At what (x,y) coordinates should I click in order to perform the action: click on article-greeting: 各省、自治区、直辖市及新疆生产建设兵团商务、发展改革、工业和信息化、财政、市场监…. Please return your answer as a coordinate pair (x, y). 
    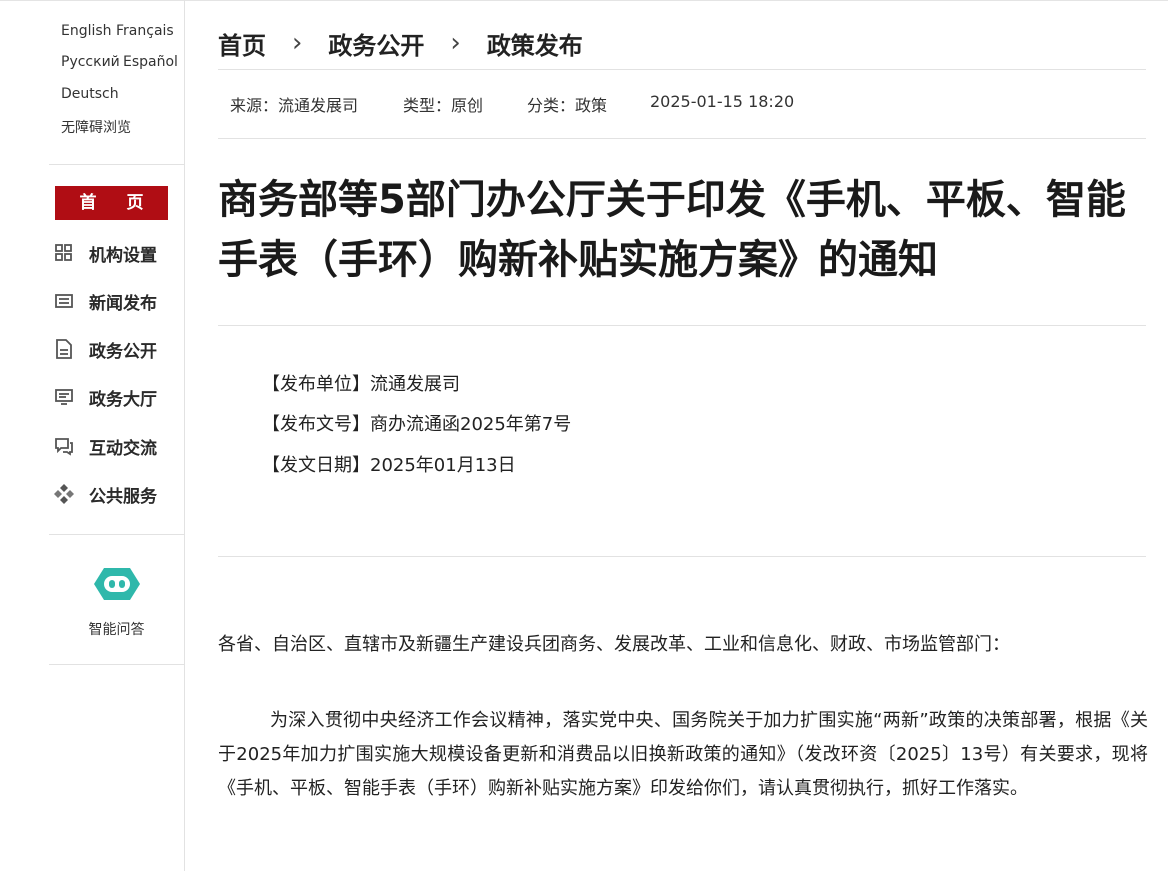
    Looking at the image, I should click on (614, 644).